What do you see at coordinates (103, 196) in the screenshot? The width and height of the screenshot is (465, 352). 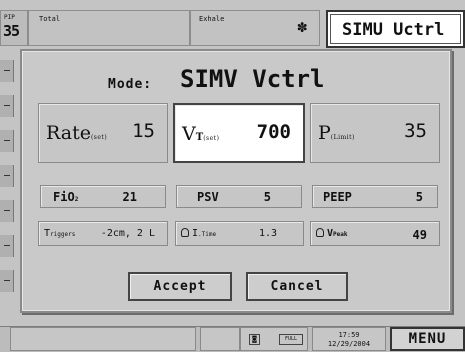 I see `fio2-setting: FiO2 21` at bounding box center [103, 196].